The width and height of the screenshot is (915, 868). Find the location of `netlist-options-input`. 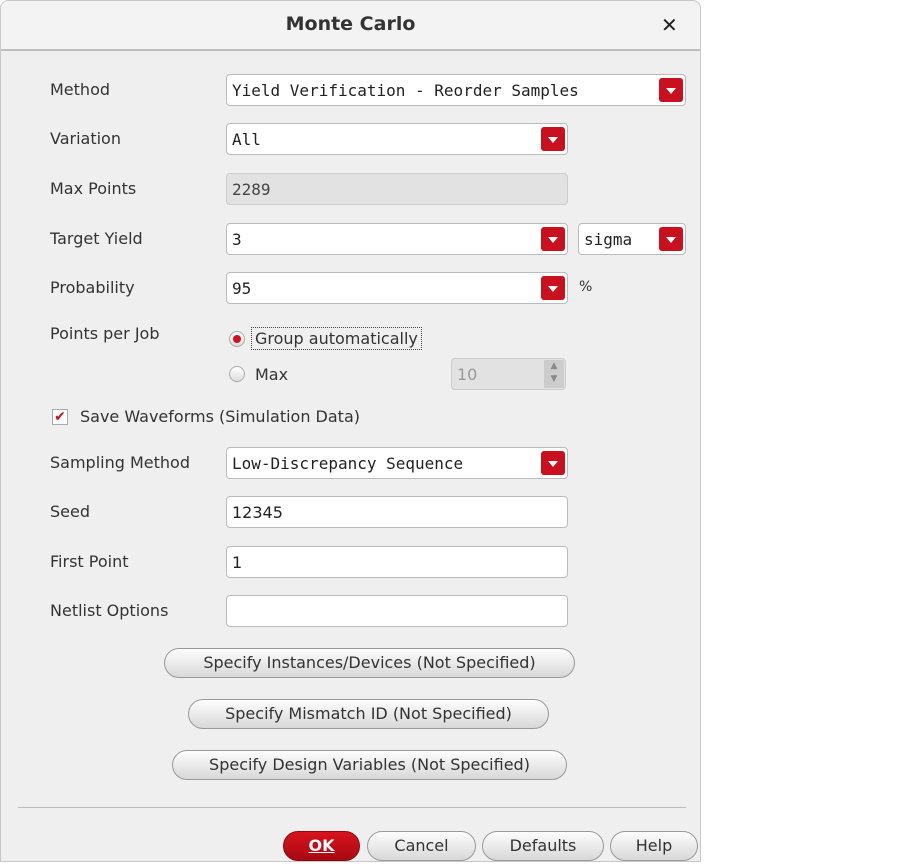

netlist-options-input is located at coordinates (397, 611).